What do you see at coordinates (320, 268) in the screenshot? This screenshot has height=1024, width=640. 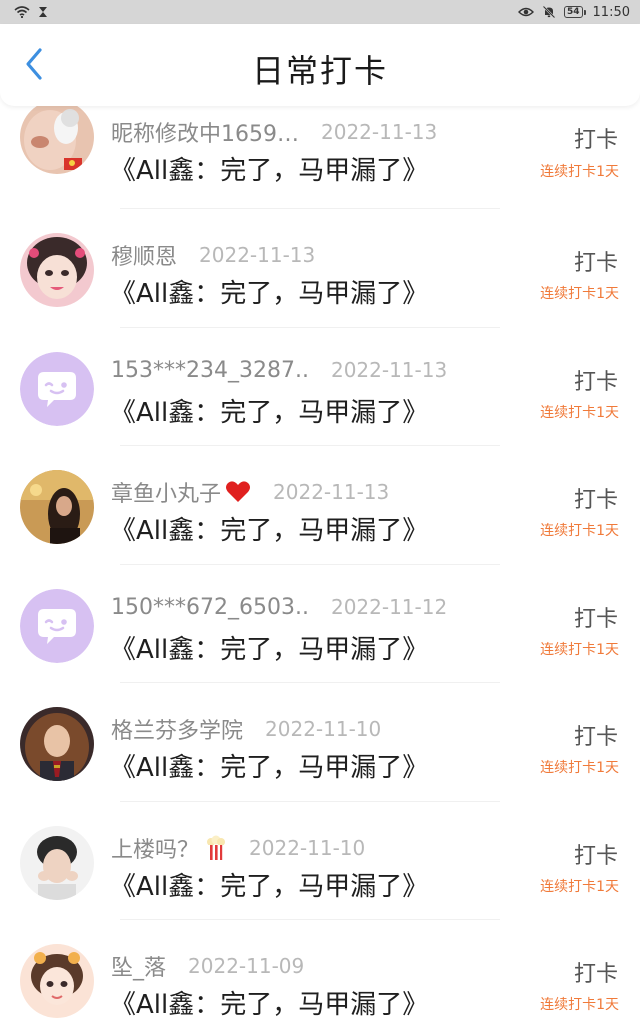 I see `list-item: 穆顺恩 2022-11-13 《All鑫：完了，马甲漏了》 打卡 连续打卡1天` at bounding box center [320, 268].